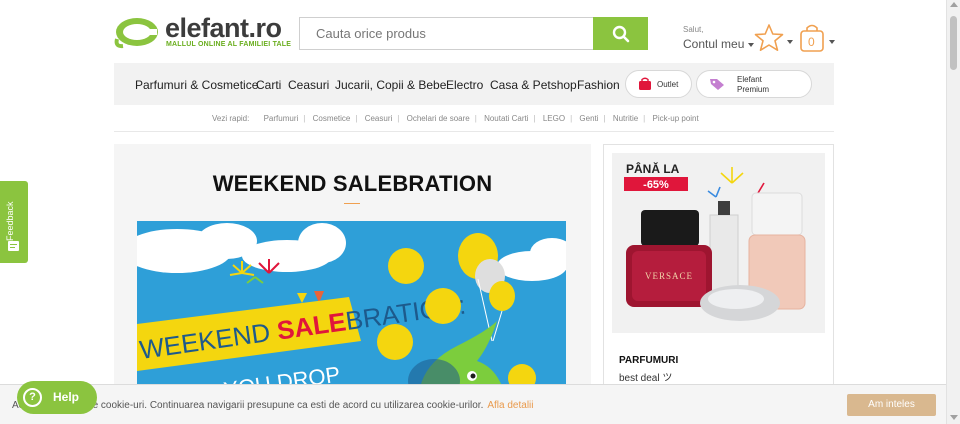 The height and width of the screenshot is (424, 960). What do you see at coordinates (649, 360) in the screenshot?
I see `promo-category: PARFUMURI` at bounding box center [649, 360].